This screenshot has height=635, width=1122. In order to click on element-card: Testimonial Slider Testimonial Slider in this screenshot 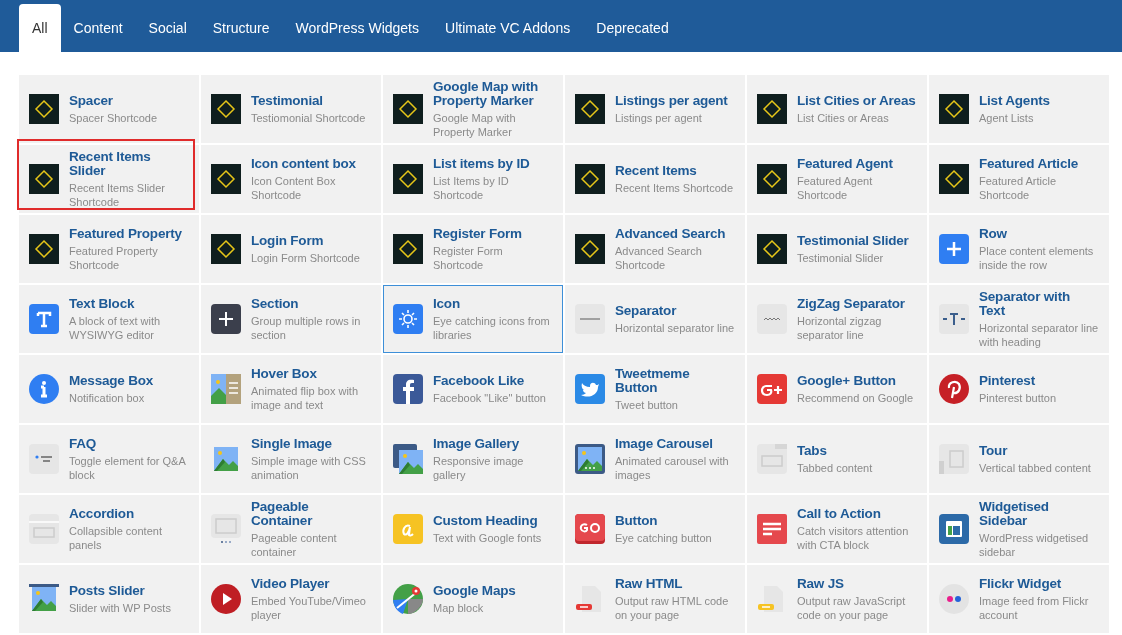, I will do `click(837, 249)`.